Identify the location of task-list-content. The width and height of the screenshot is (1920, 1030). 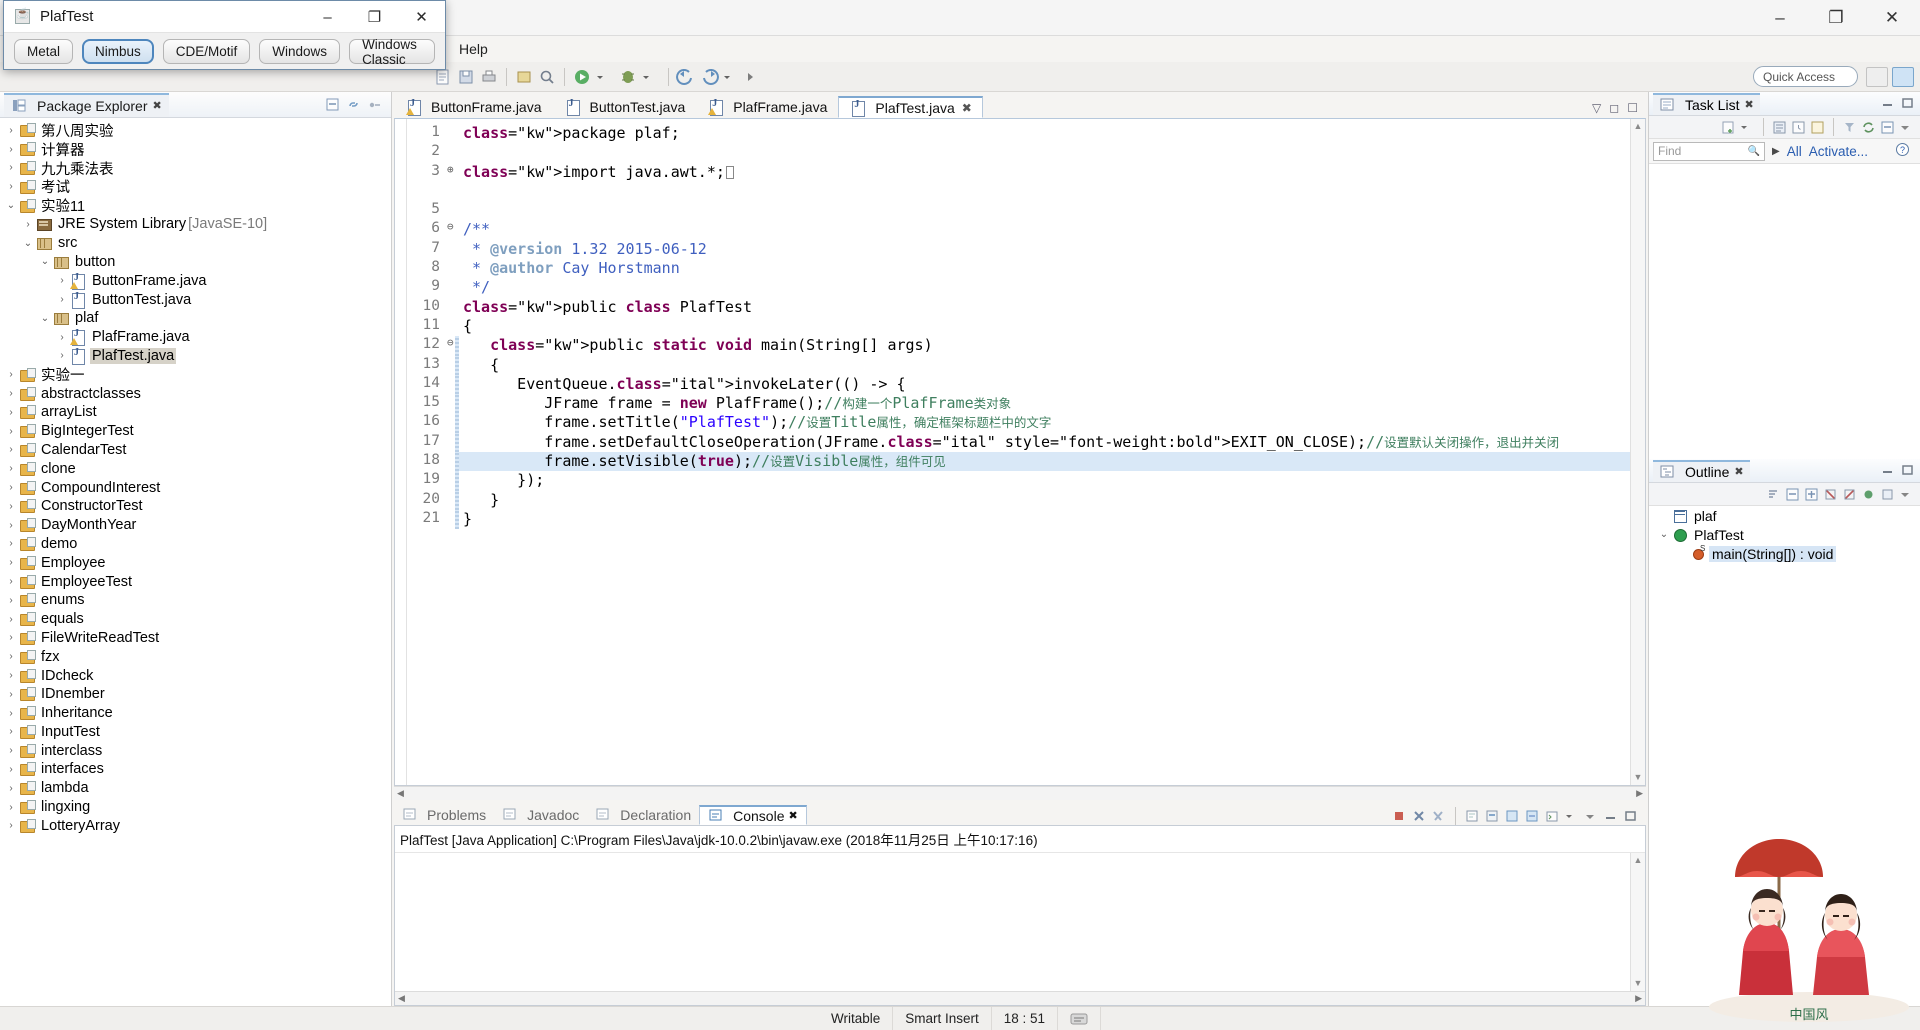
(1784, 311).